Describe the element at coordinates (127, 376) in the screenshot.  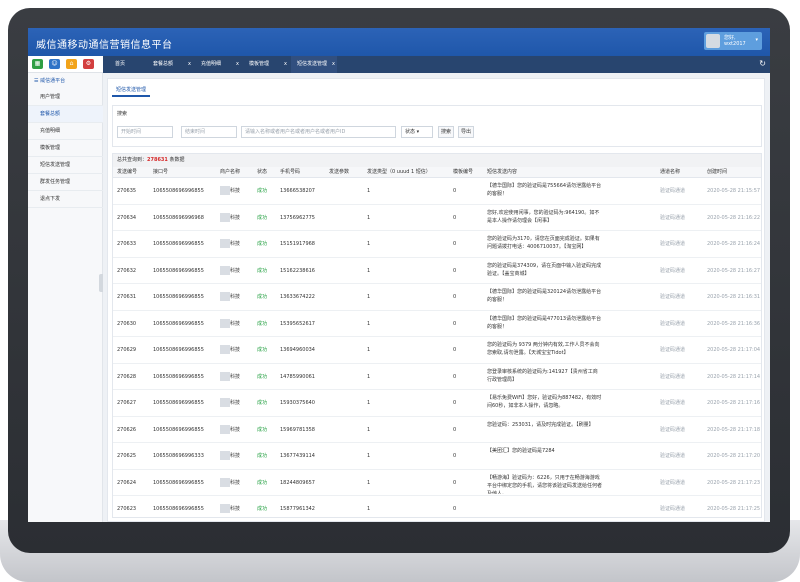
I see `cell-id: 270628` at that location.